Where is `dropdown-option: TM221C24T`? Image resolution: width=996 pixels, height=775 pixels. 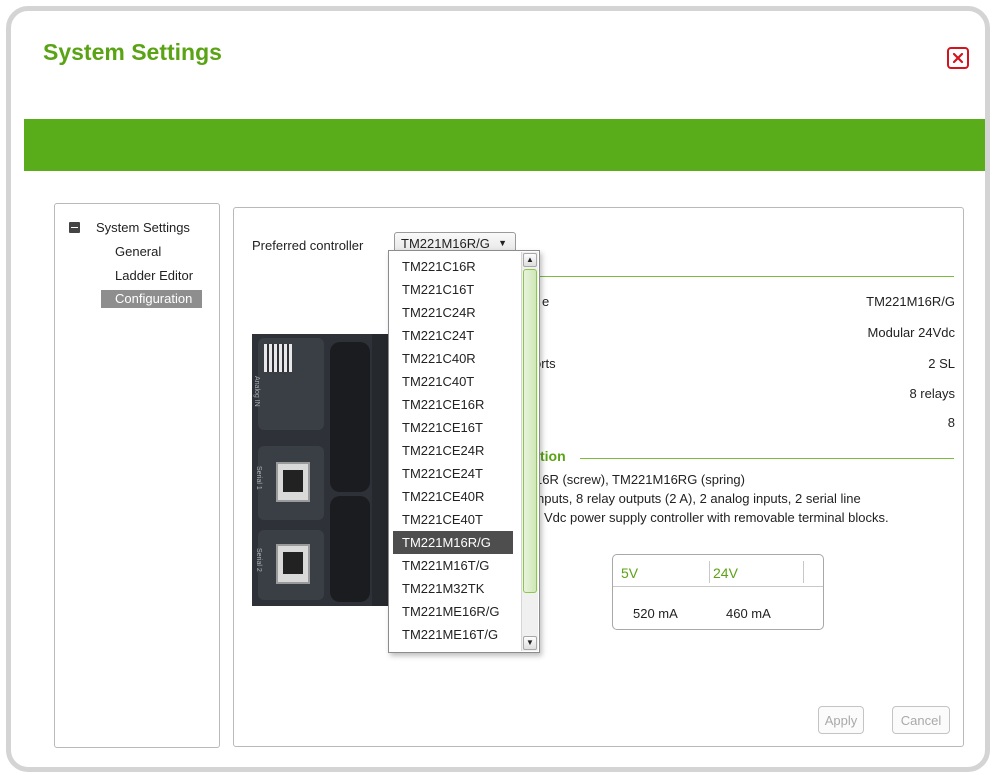 dropdown-option: TM221C24T is located at coordinates (451, 335).